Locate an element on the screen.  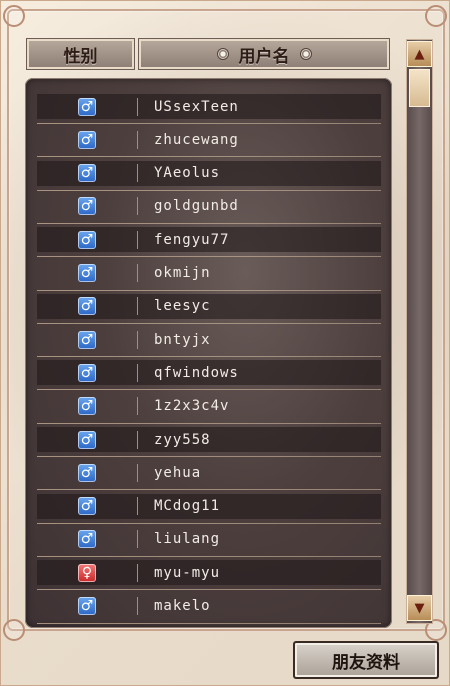
user-row: ♂ leesyc is located at coordinates (209, 308).